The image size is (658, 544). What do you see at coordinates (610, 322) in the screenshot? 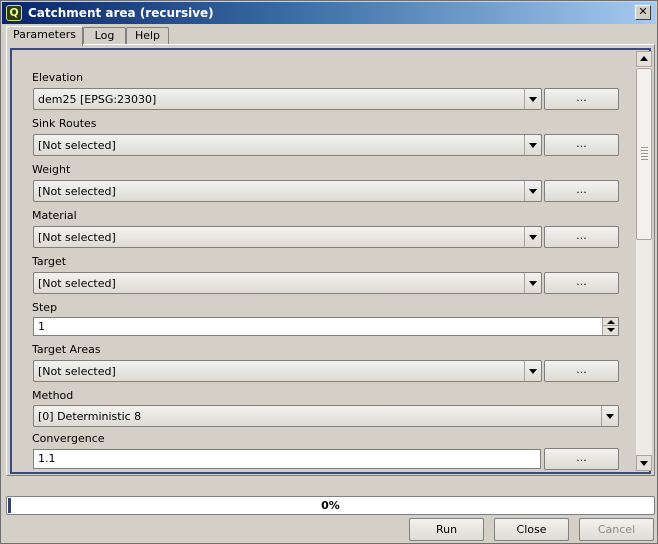
I see `stepper-up-icon` at bounding box center [610, 322].